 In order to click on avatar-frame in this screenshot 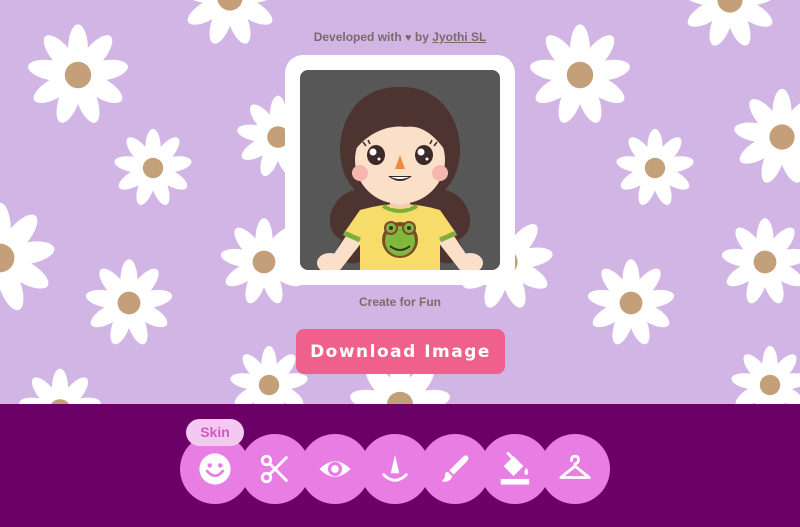, I will do `click(400, 170)`.